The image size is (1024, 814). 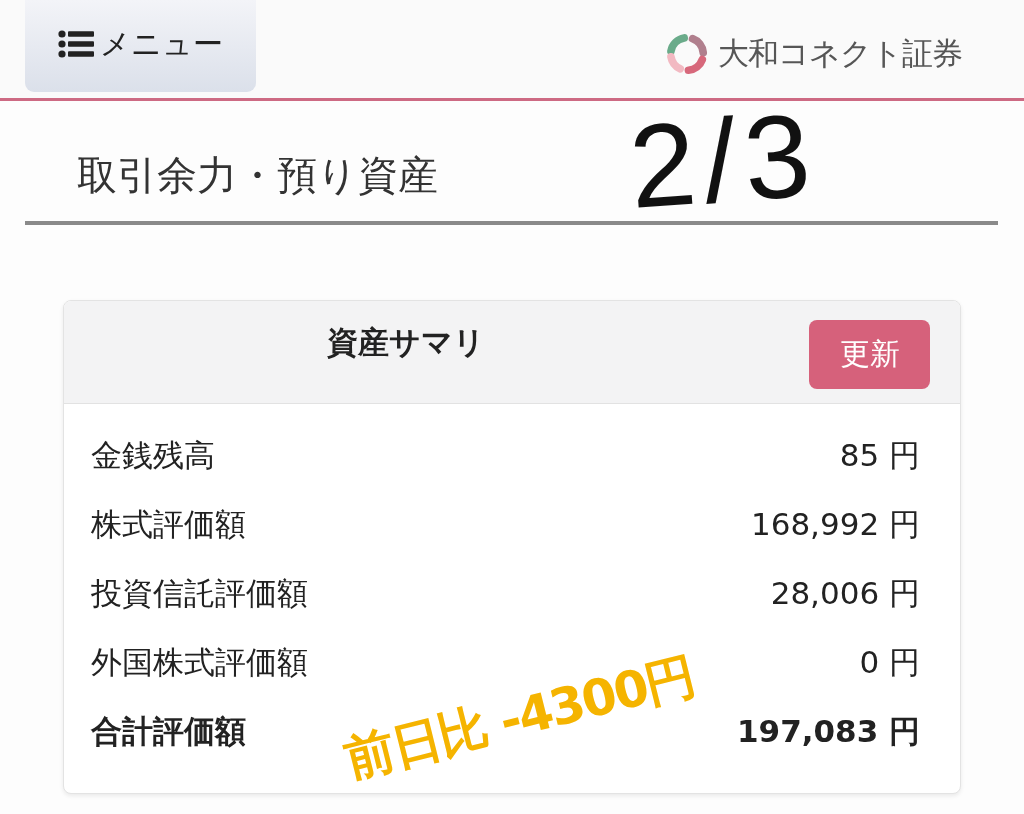 I want to click on handwritten-note: 前日比 -4300円, so click(x=519, y=718).